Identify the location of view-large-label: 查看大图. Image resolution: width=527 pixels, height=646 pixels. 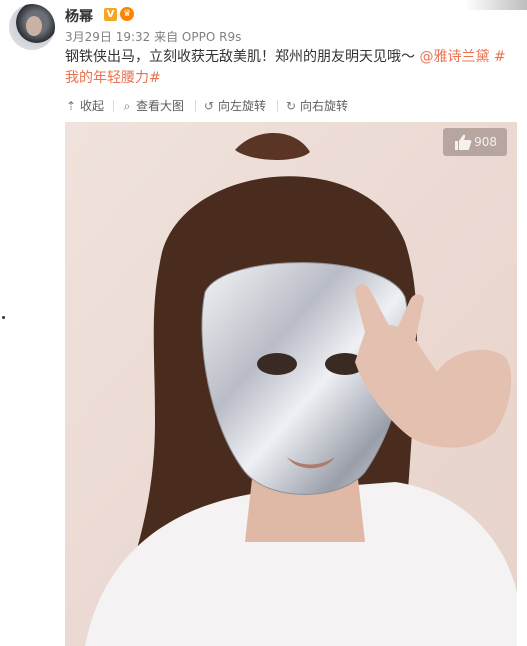
(160, 106).